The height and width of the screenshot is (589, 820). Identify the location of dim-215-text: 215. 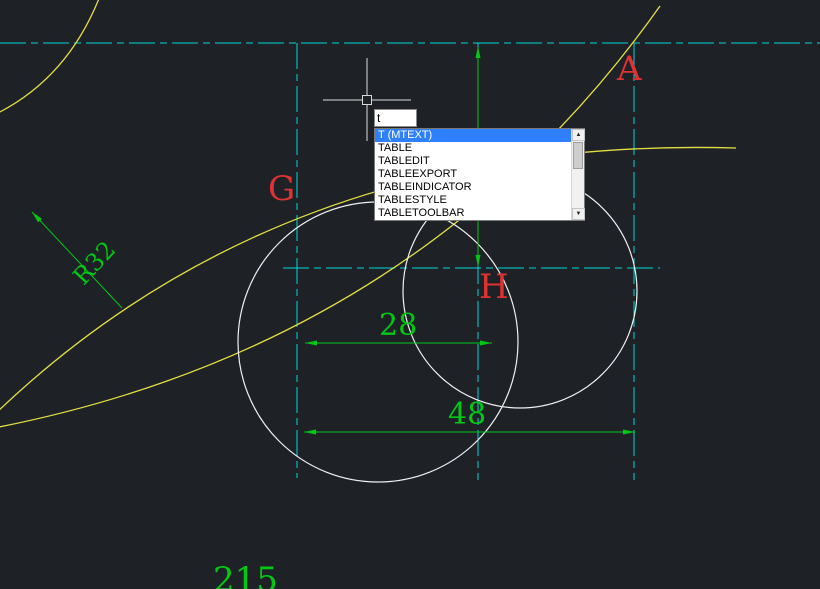
(245, 574).